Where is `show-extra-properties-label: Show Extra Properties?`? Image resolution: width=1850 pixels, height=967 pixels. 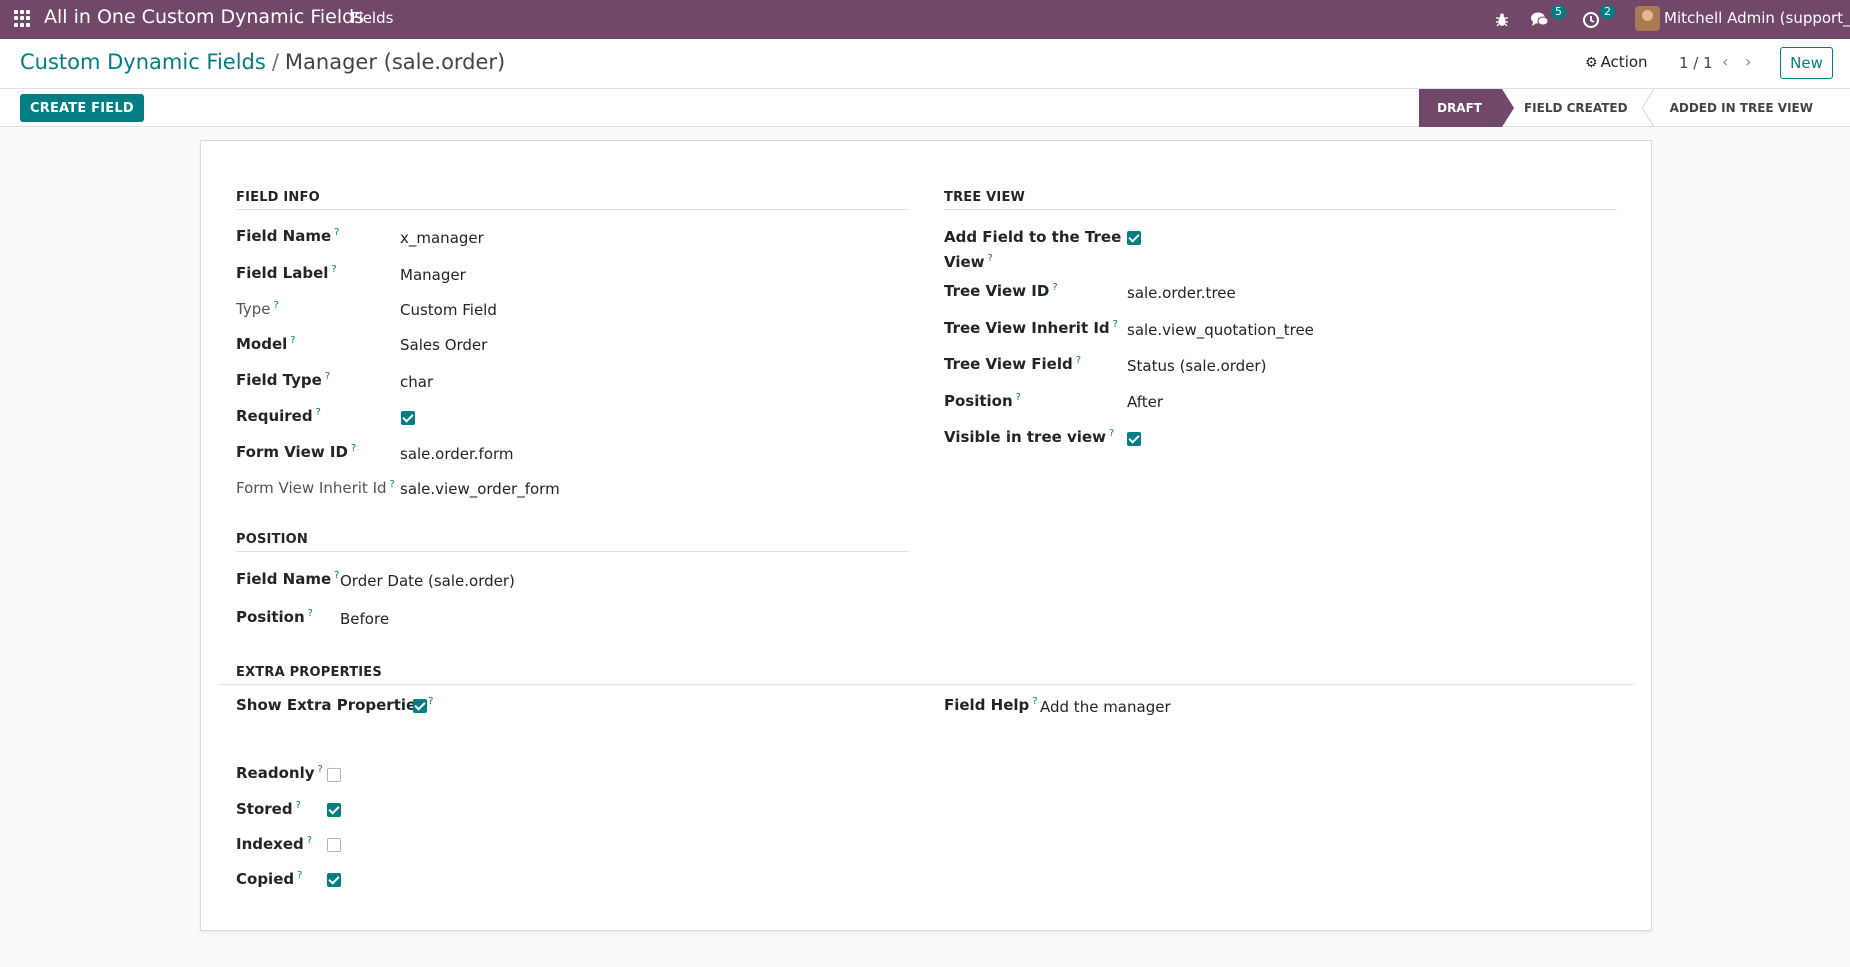
show-extra-properties-label: Show Extra Properties? is located at coordinates (335, 705).